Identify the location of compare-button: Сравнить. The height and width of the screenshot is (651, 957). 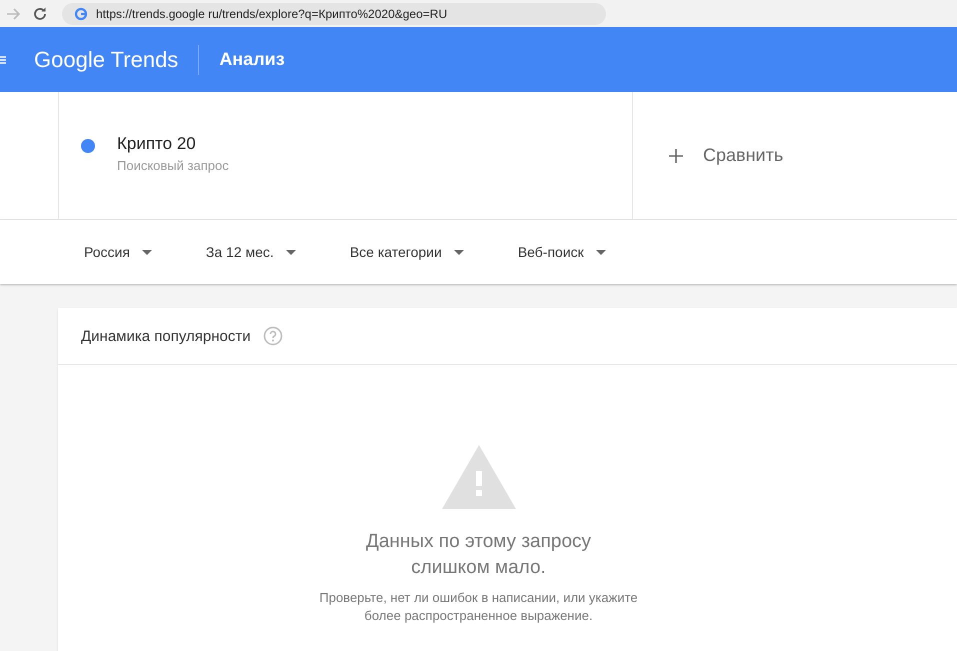
(726, 155).